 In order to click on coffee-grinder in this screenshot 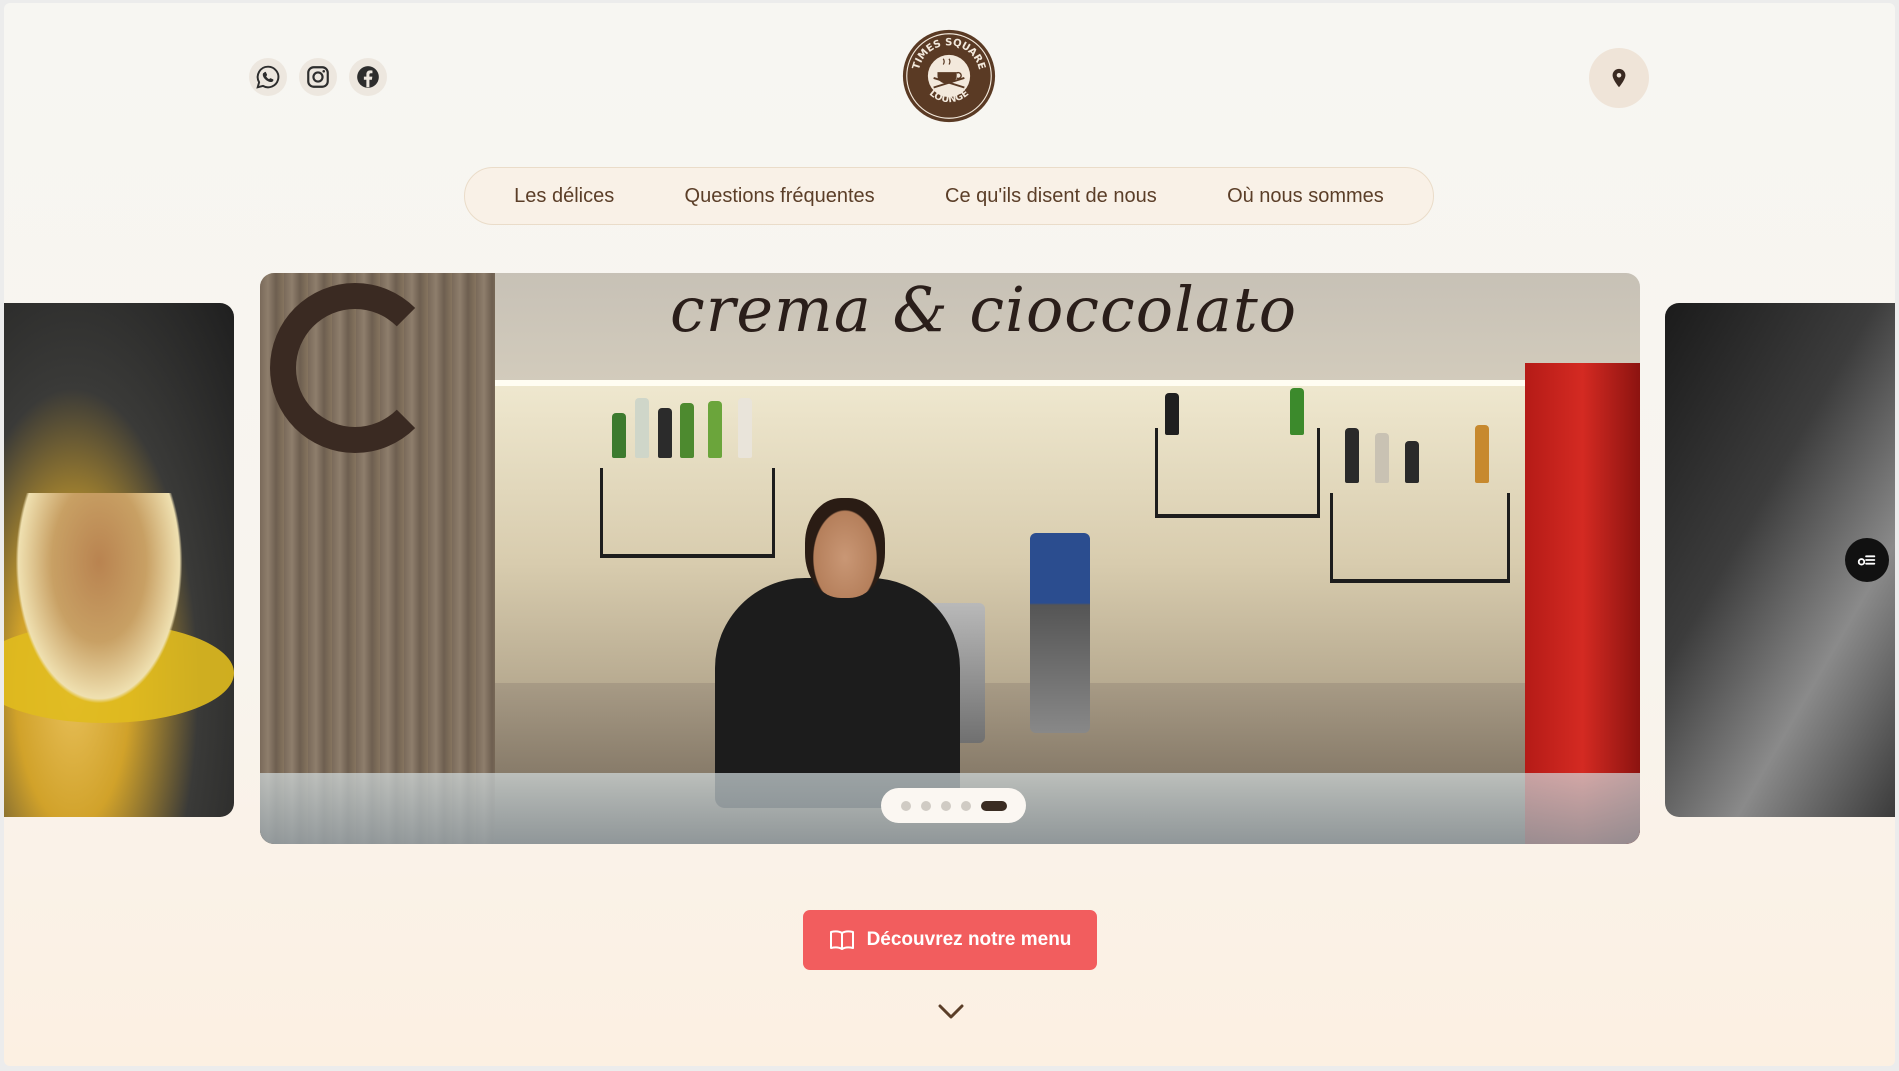, I will do `click(1060, 633)`.